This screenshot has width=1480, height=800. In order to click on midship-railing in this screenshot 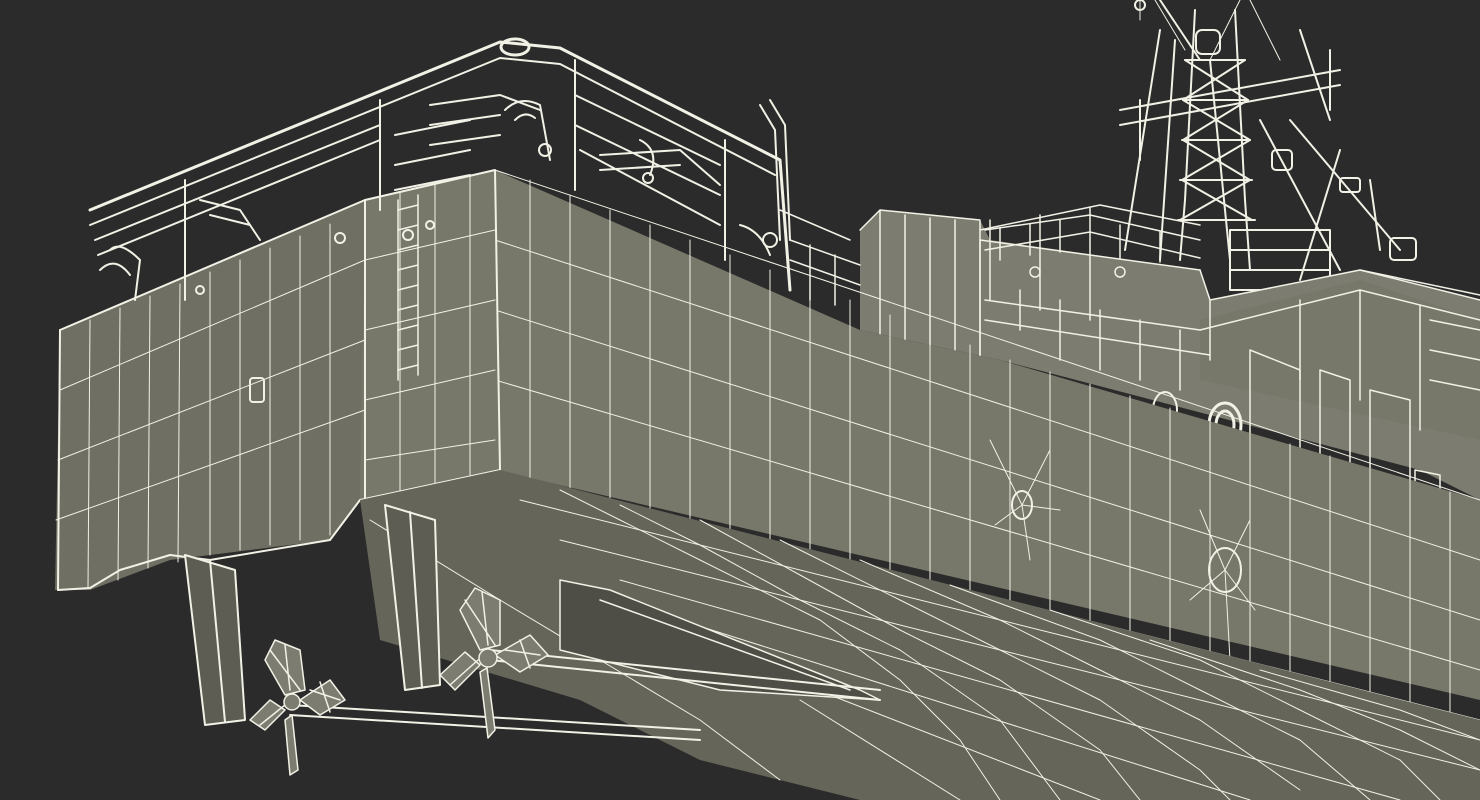, I will do `click(820, 257)`.